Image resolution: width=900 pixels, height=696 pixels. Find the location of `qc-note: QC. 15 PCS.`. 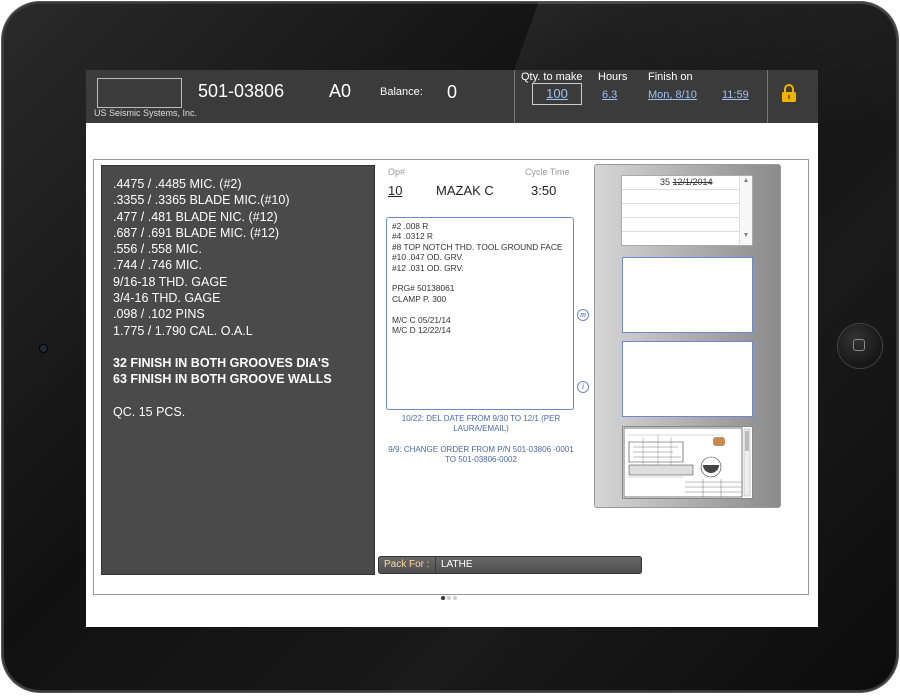

qc-note: QC. 15 PCS. is located at coordinates (149, 411).